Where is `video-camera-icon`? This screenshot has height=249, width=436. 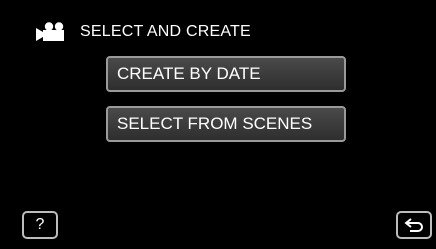
video-camera-icon is located at coordinates (50, 31).